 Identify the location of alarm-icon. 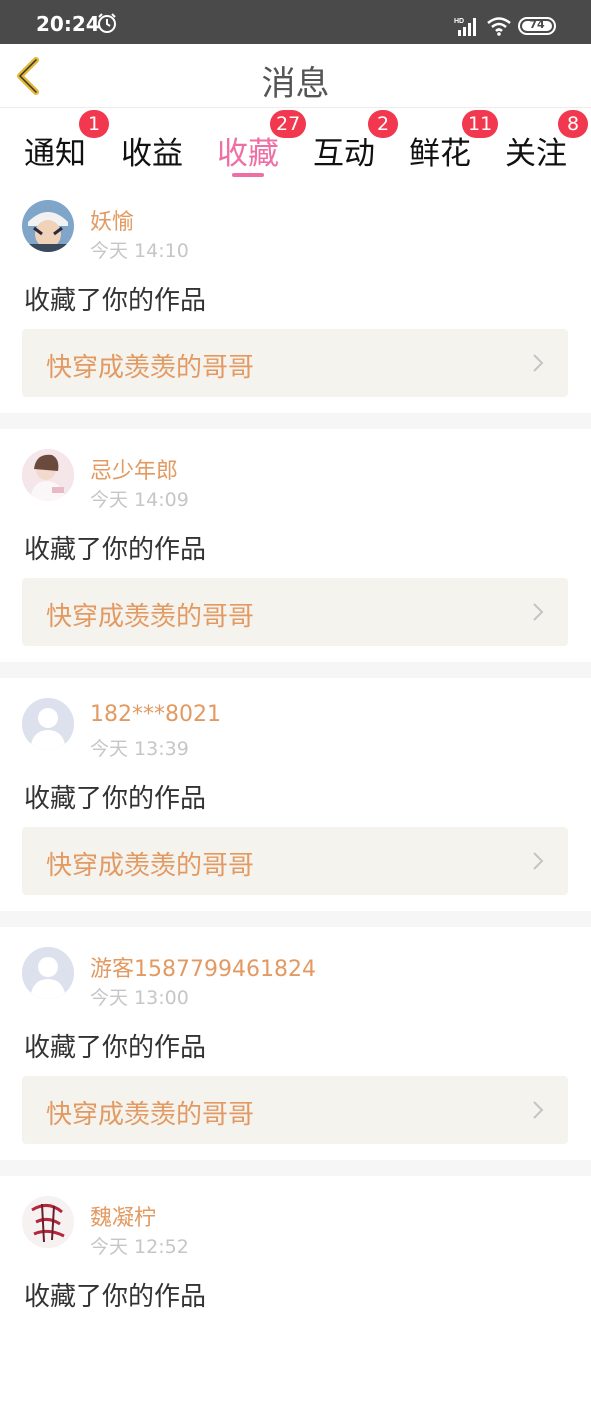
(107, 23).